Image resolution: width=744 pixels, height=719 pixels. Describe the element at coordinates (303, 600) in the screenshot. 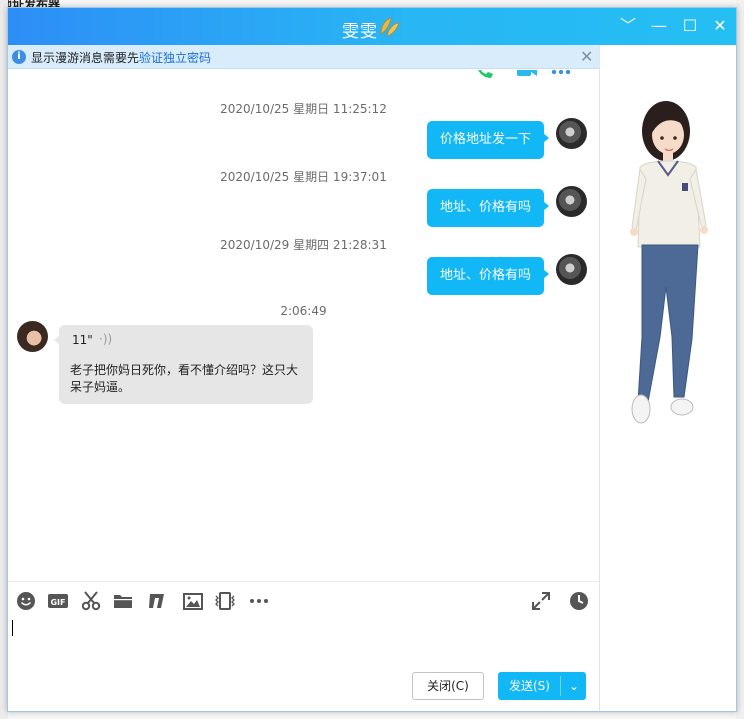

I see `input-toolbar: GIF` at that location.